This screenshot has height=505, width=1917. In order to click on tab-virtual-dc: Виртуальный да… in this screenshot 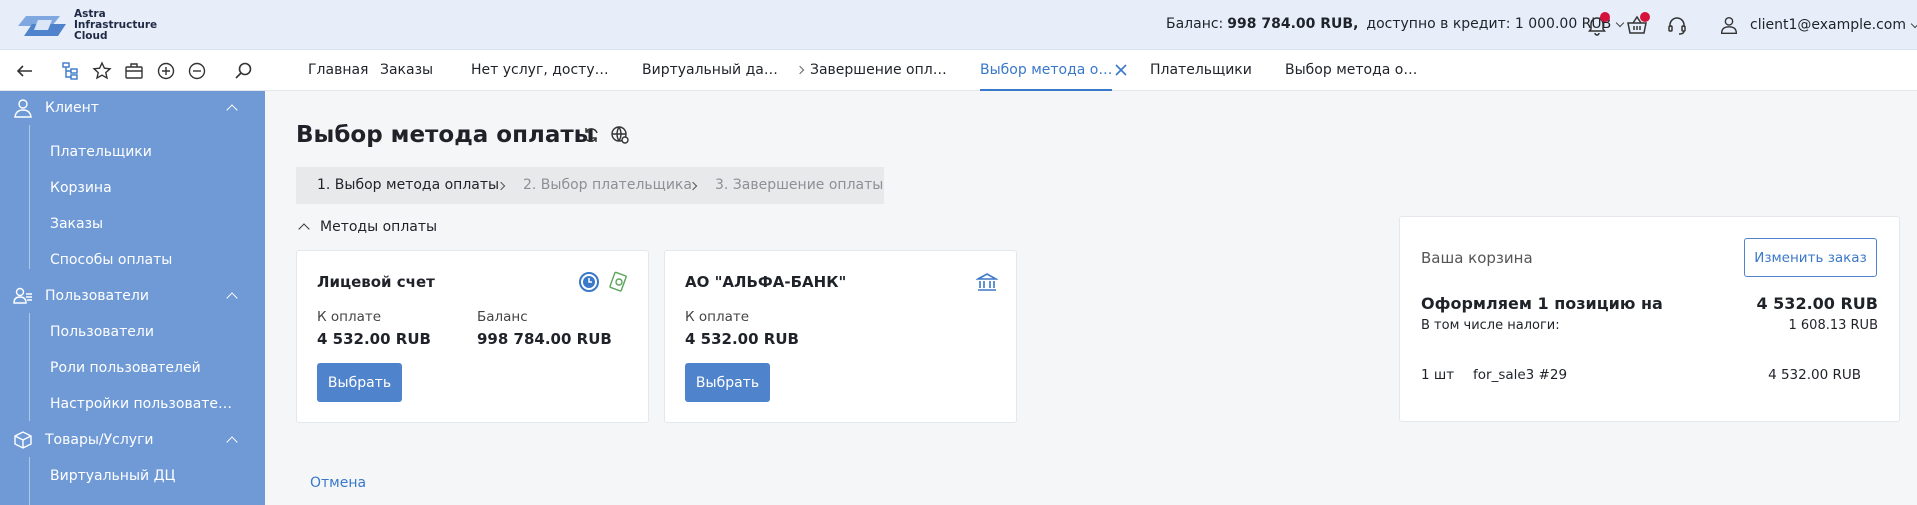, I will do `click(710, 70)`.